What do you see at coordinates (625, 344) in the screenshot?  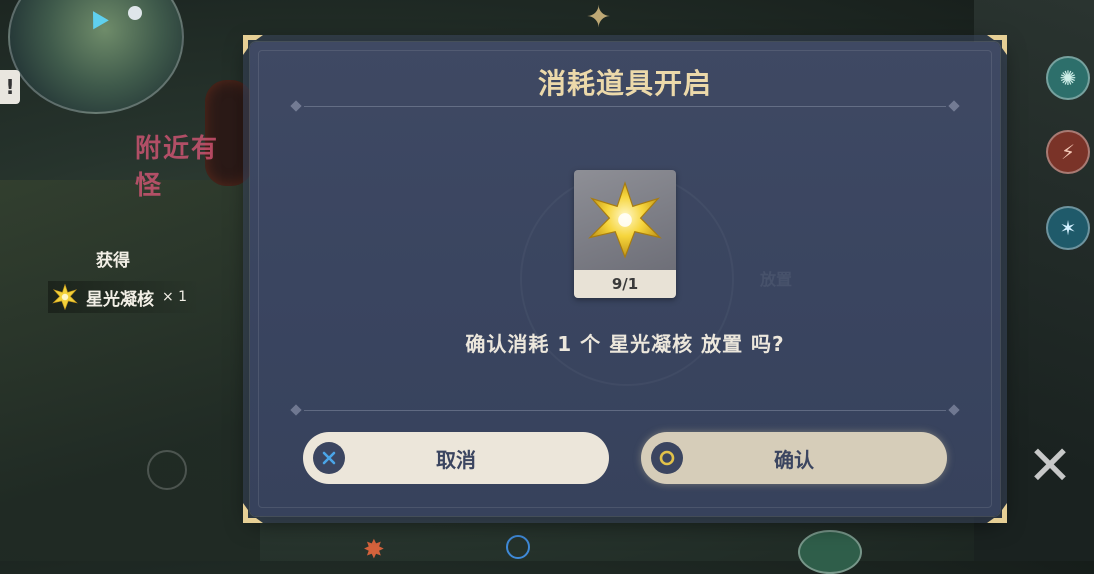 I see `confirm-message: 确认消耗 1 个 星光凝核 放置 吗?` at bounding box center [625, 344].